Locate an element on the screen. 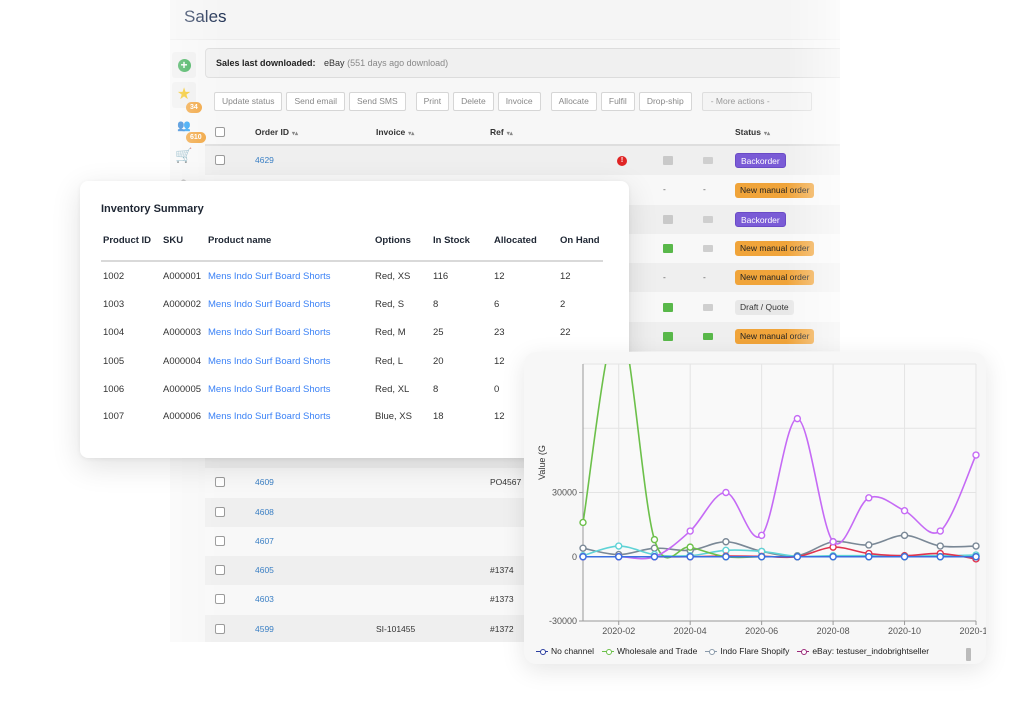  legend-scrollbar is located at coordinates (968, 654).